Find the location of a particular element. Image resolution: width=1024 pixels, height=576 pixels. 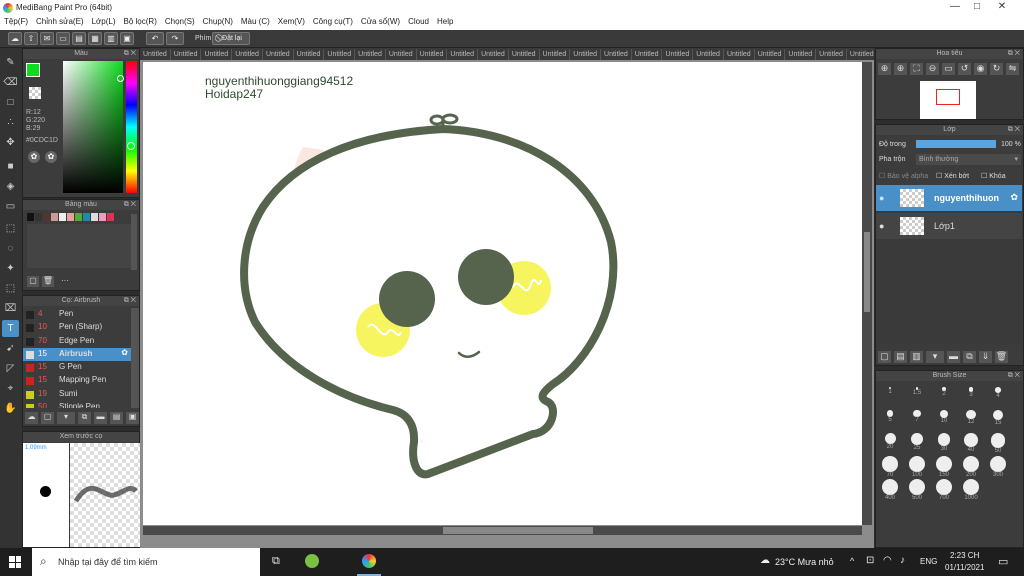

brush-size-close-icon: ⧉ ✕ is located at coordinates (1014, 376).